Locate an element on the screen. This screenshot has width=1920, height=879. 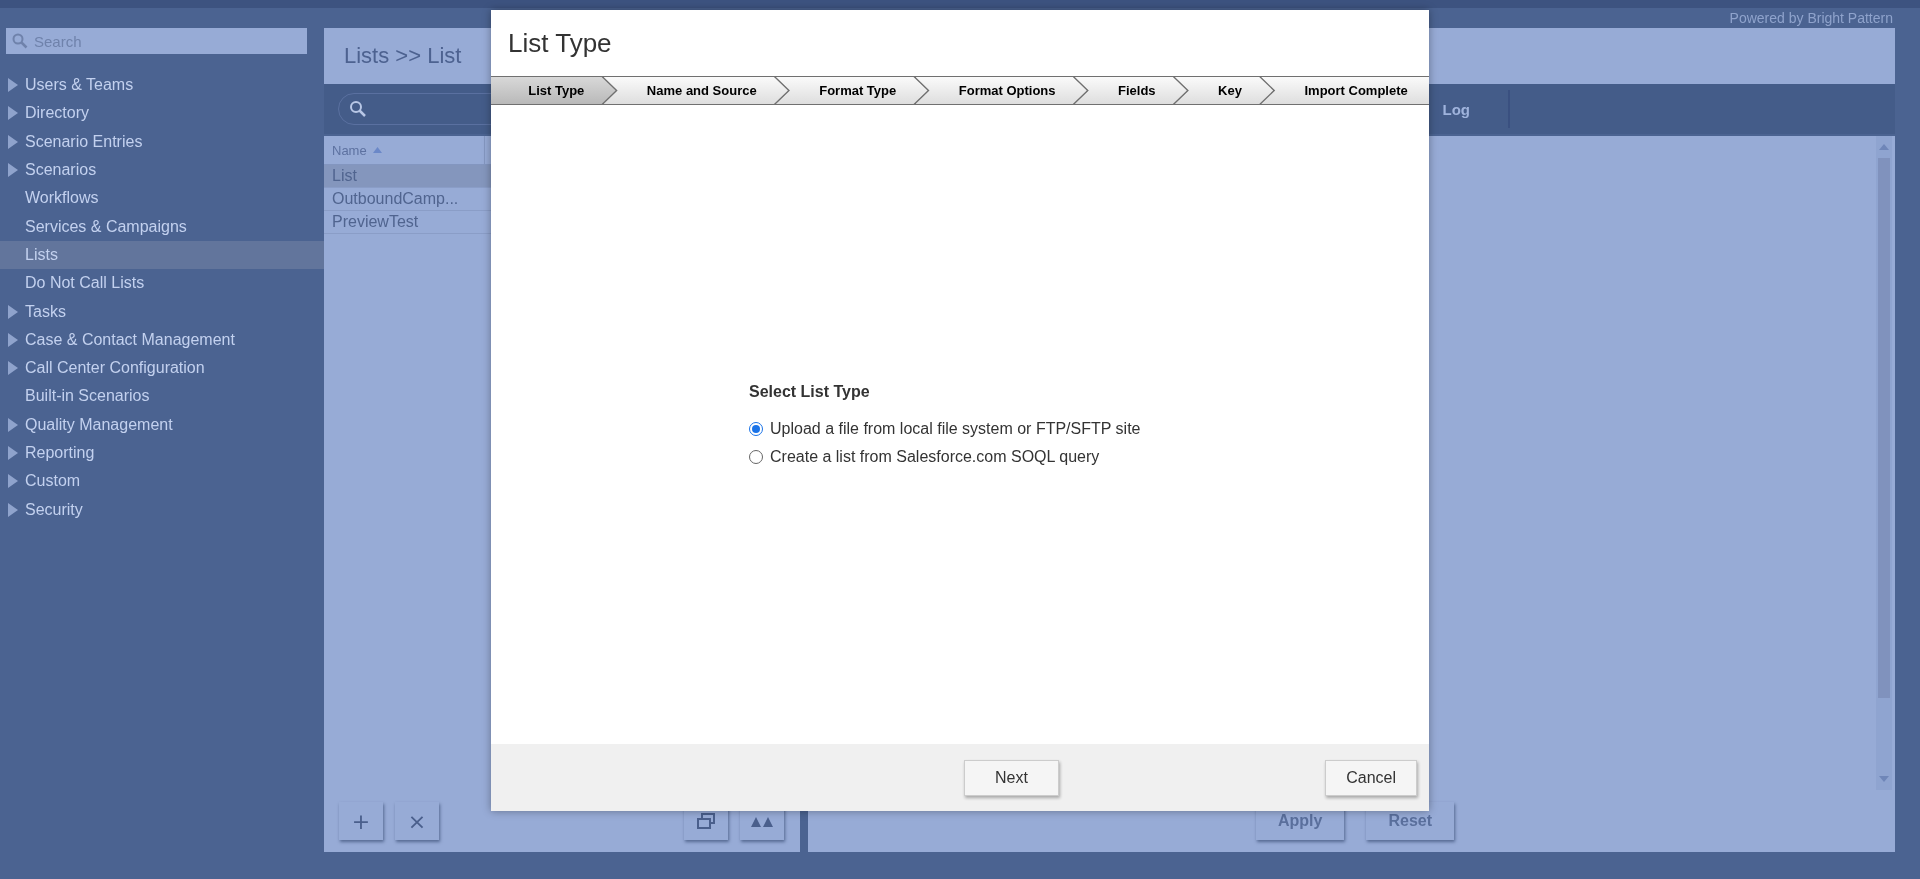
sidebar-item: Workflows is located at coordinates (62, 198).